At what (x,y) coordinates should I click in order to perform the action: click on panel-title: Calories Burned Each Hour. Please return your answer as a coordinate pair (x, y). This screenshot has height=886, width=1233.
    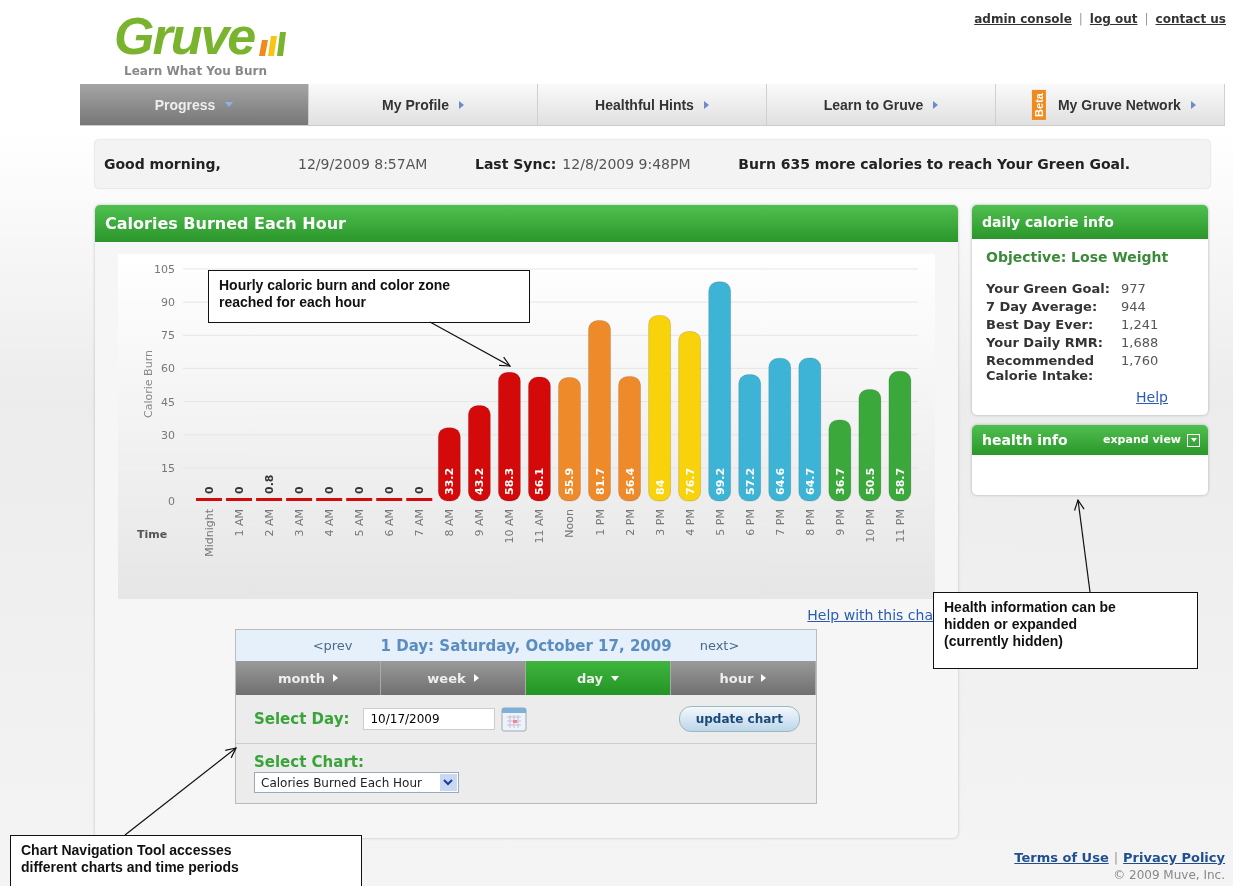
    Looking at the image, I should click on (526, 223).